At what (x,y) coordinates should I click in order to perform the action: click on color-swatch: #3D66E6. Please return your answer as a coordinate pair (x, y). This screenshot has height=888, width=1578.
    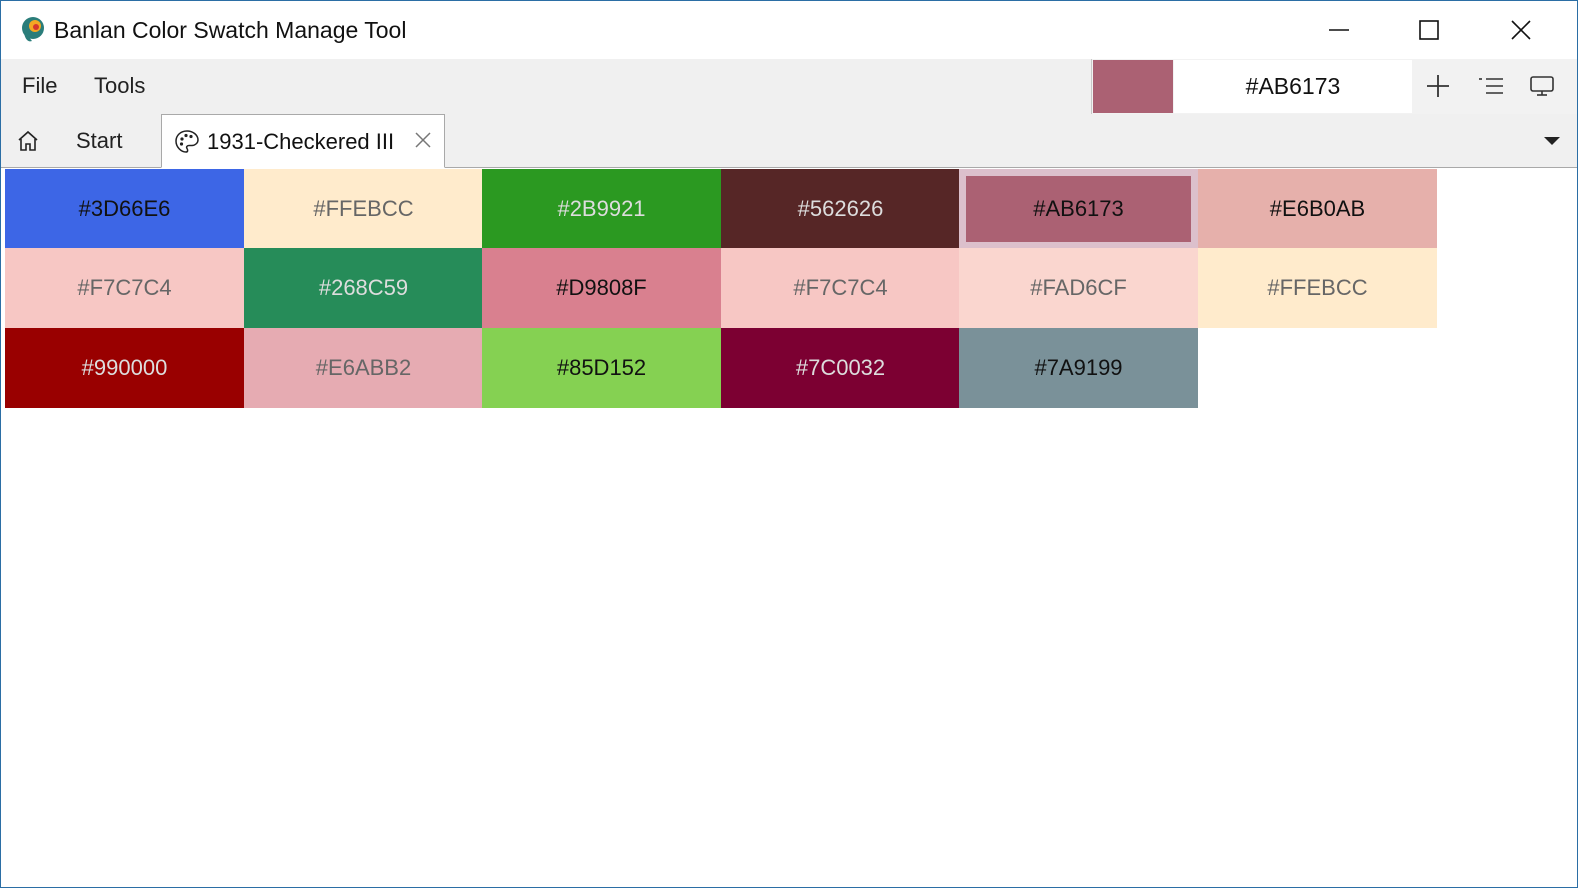
    Looking at the image, I should click on (124, 209).